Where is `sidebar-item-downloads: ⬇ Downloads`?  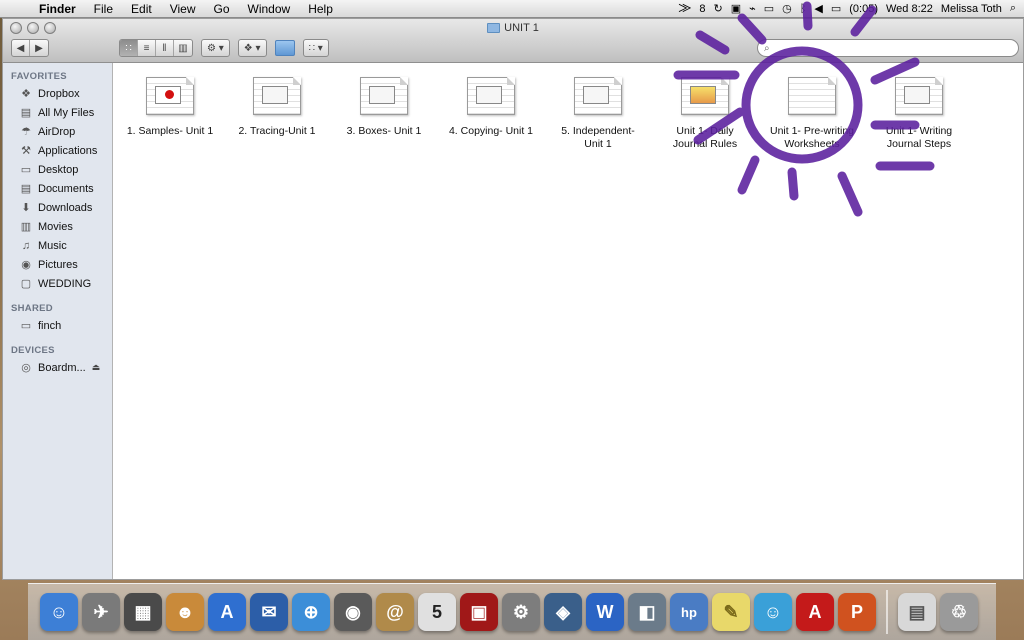
sidebar-item-downloads: ⬇ Downloads is located at coordinates (57, 207).